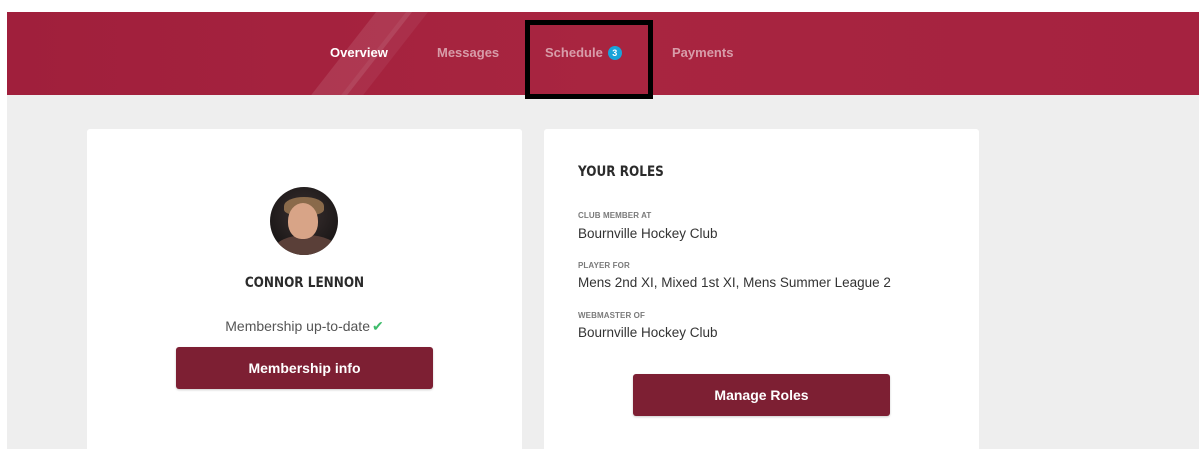 The image size is (1199, 449). What do you see at coordinates (304, 283) in the screenshot?
I see `profile-name: CONNOR LENNON` at bounding box center [304, 283].